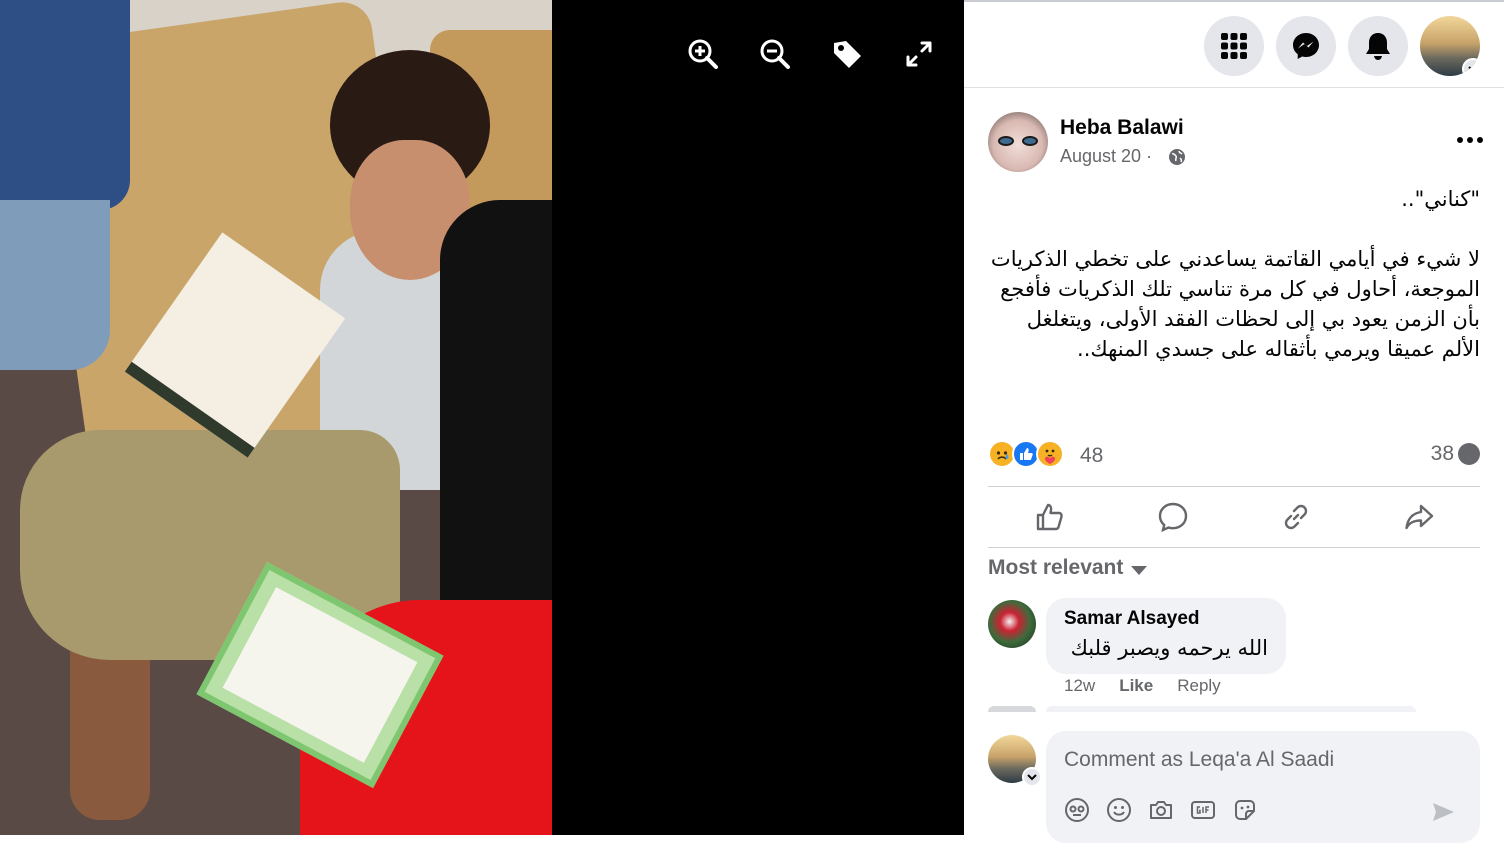  Describe the element at coordinates (1026, 455) in the screenshot. I see `reaction-icons` at that location.